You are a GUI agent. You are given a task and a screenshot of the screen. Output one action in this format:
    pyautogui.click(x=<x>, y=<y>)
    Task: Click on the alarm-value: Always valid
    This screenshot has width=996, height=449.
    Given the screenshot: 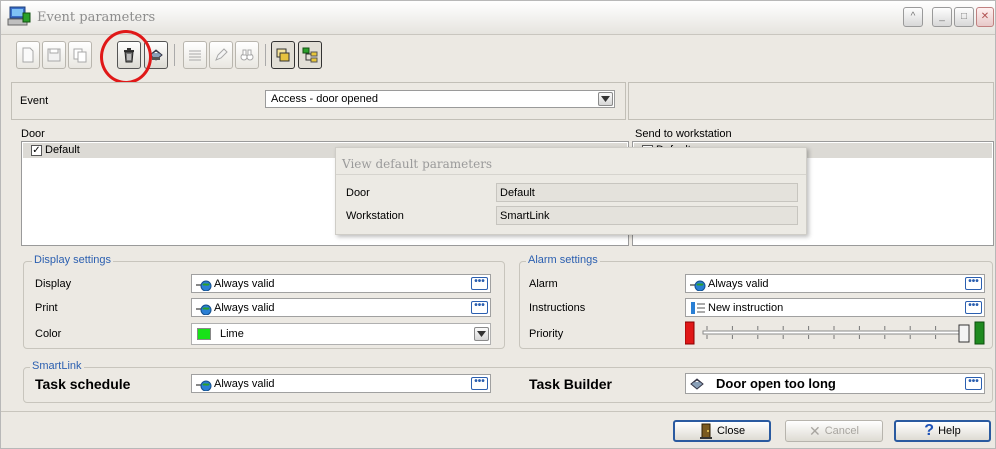 What is the action you would take?
    pyautogui.click(x=738, y=284)
    